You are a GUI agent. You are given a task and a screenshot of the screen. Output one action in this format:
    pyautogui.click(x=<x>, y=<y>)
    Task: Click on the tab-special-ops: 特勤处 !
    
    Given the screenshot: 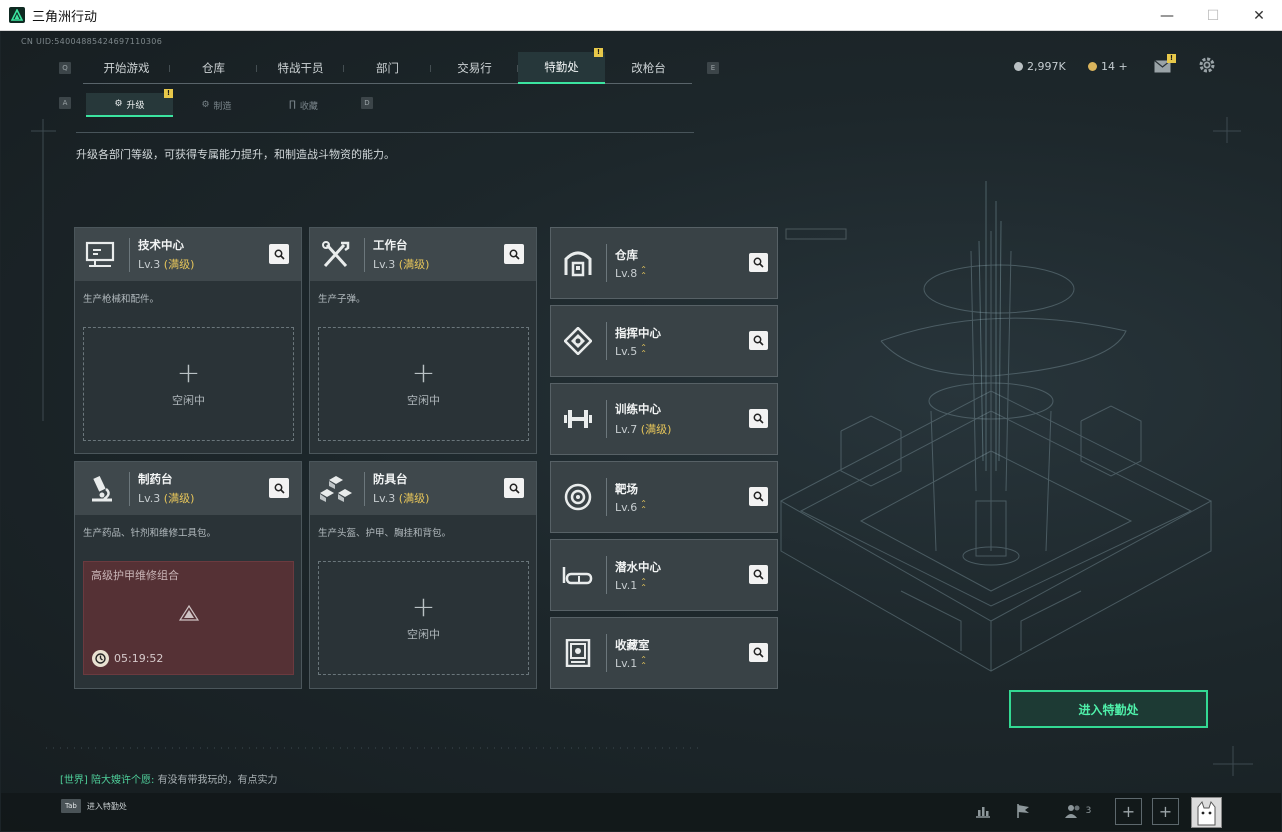 What is the action you would take?
    pyautogui.click(x=561, y=66)
    